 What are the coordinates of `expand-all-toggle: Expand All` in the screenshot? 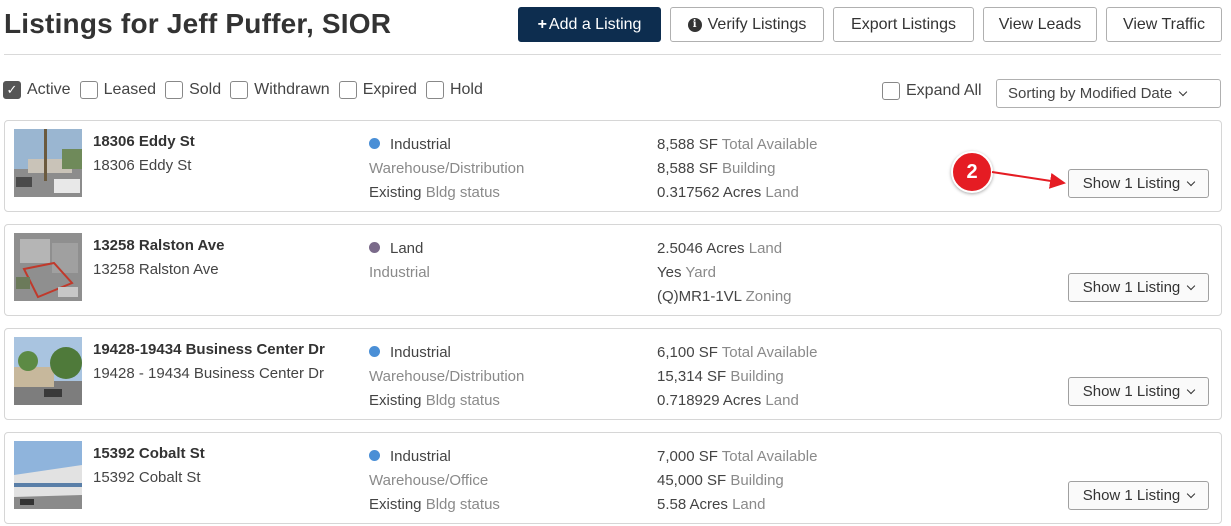 It's located at (932, 91).